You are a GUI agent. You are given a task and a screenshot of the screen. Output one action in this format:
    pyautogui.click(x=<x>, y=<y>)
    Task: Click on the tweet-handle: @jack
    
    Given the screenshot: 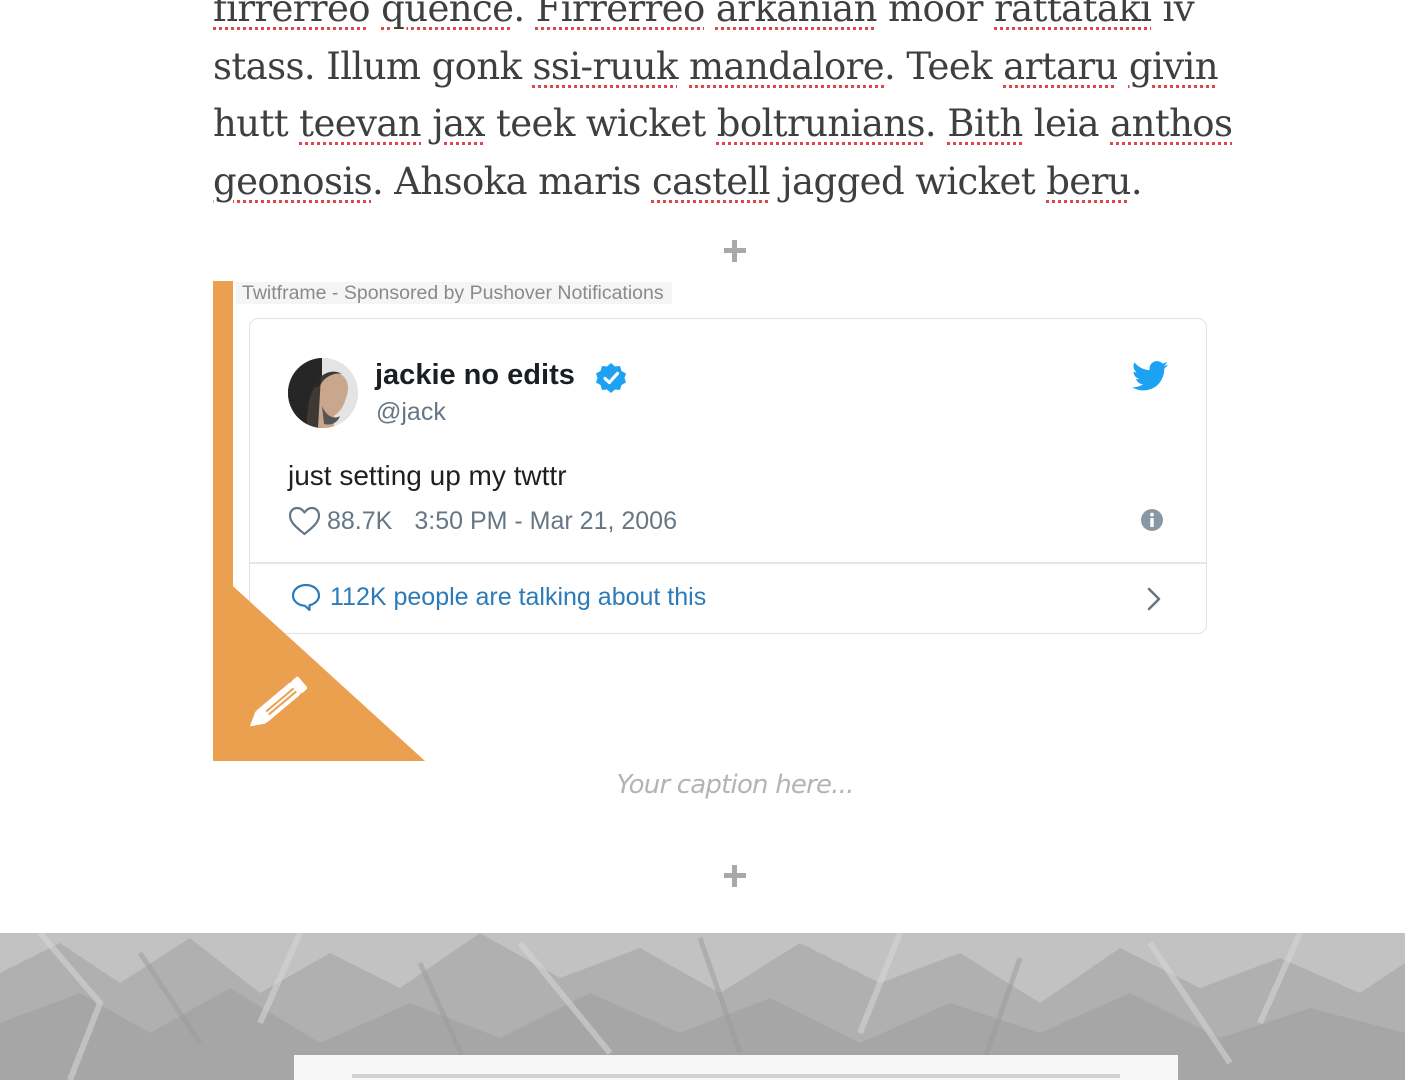 What is the action you would take?
    pyautogui.click(x=411, y=412)
    